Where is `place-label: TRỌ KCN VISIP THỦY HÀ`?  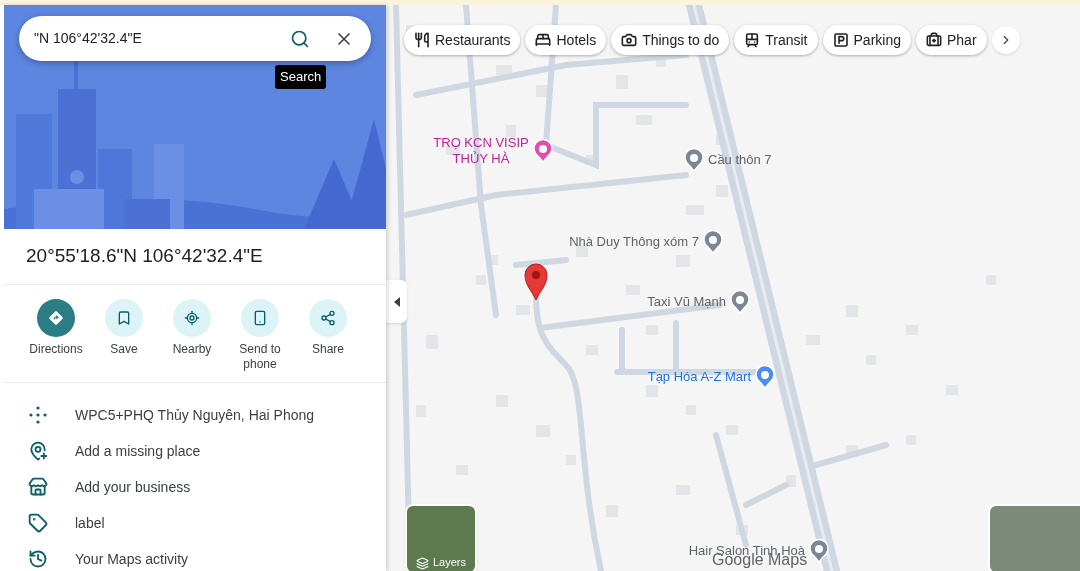
place-label: TRỌ KCN VISIP THỦY HÀ is located at coordinates (481, 151).